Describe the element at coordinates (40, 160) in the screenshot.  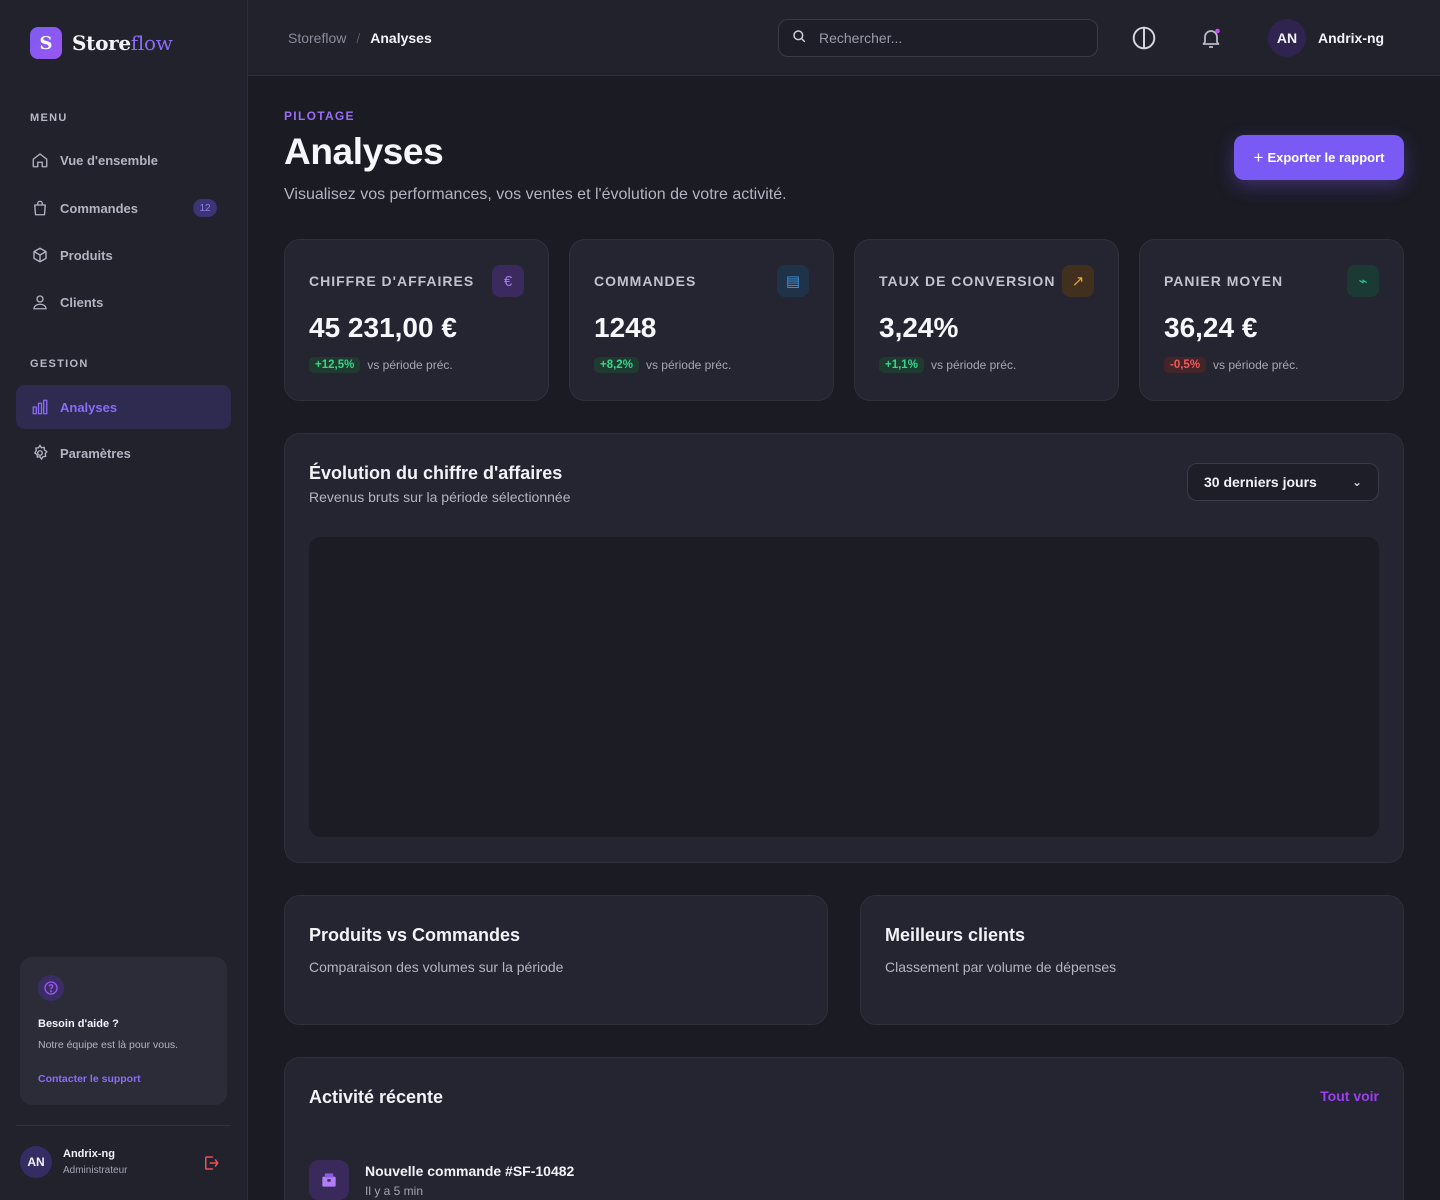
I see `home-icon` at that location.